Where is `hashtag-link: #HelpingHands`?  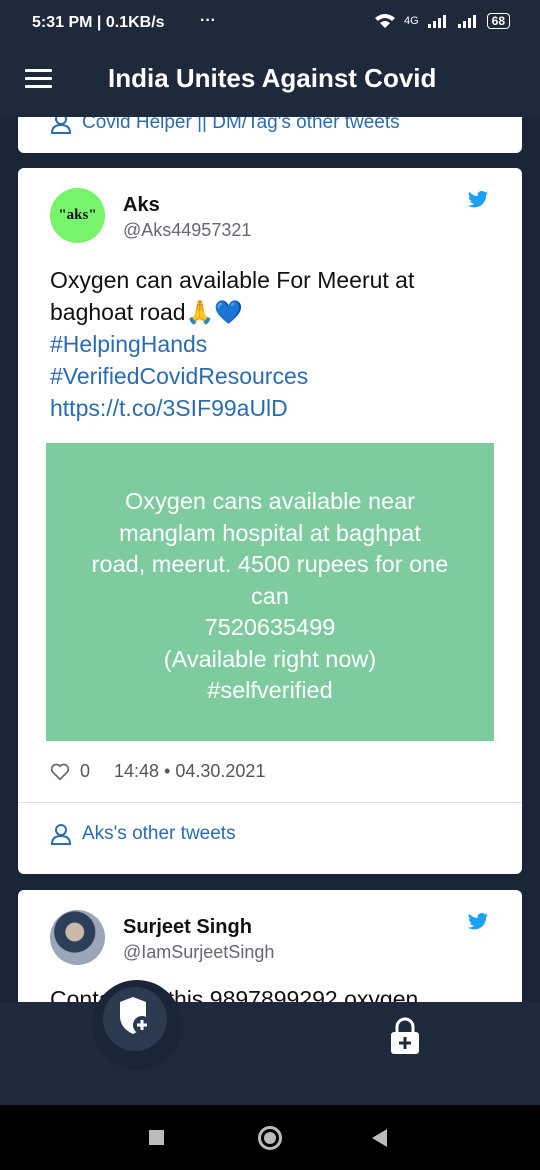
hashtag-link: #HelpingHands is located at coordinates (270, 344).